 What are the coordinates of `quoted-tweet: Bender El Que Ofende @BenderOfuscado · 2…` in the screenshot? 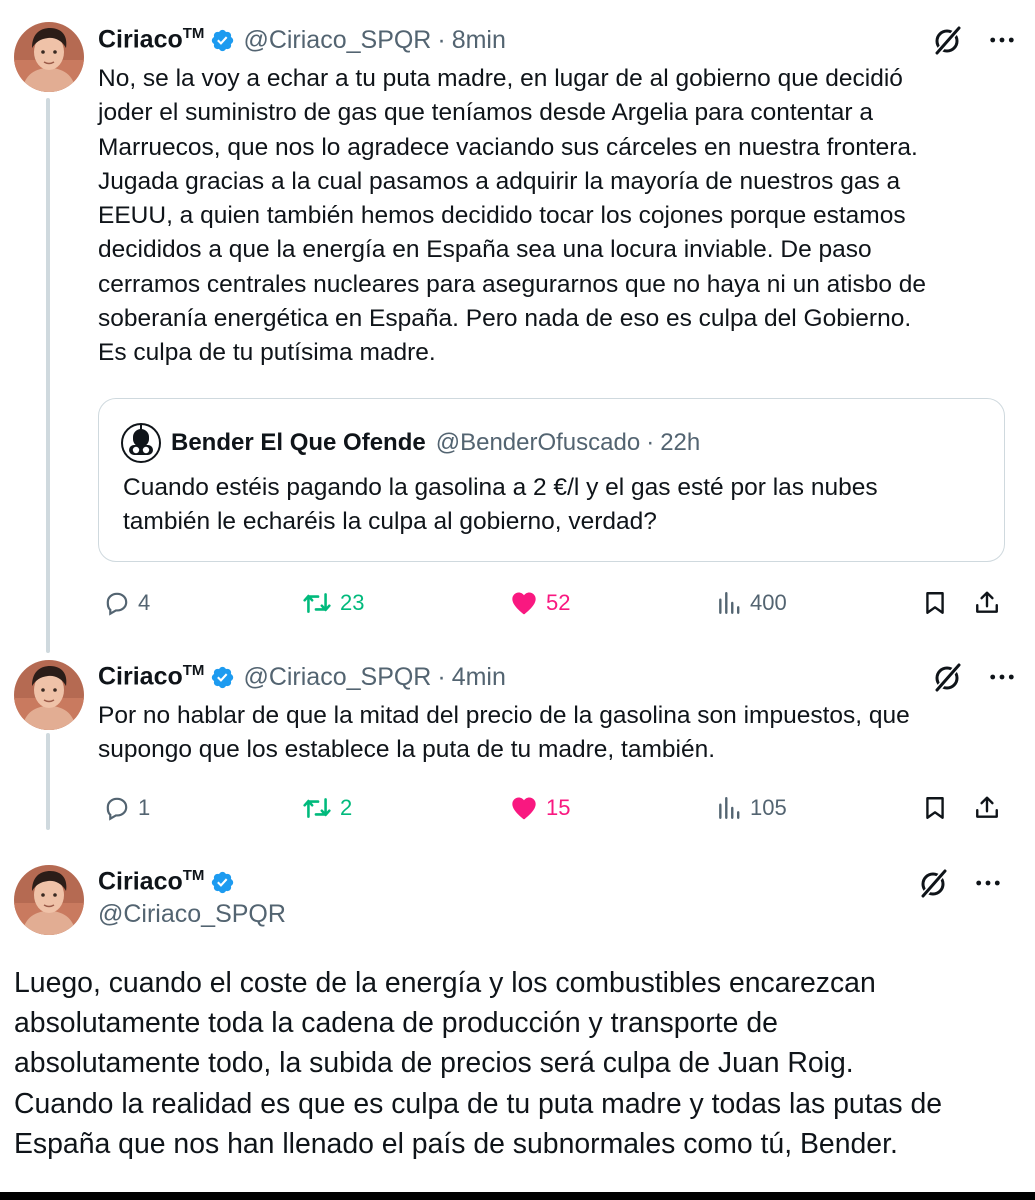 It's located at (551, 480).